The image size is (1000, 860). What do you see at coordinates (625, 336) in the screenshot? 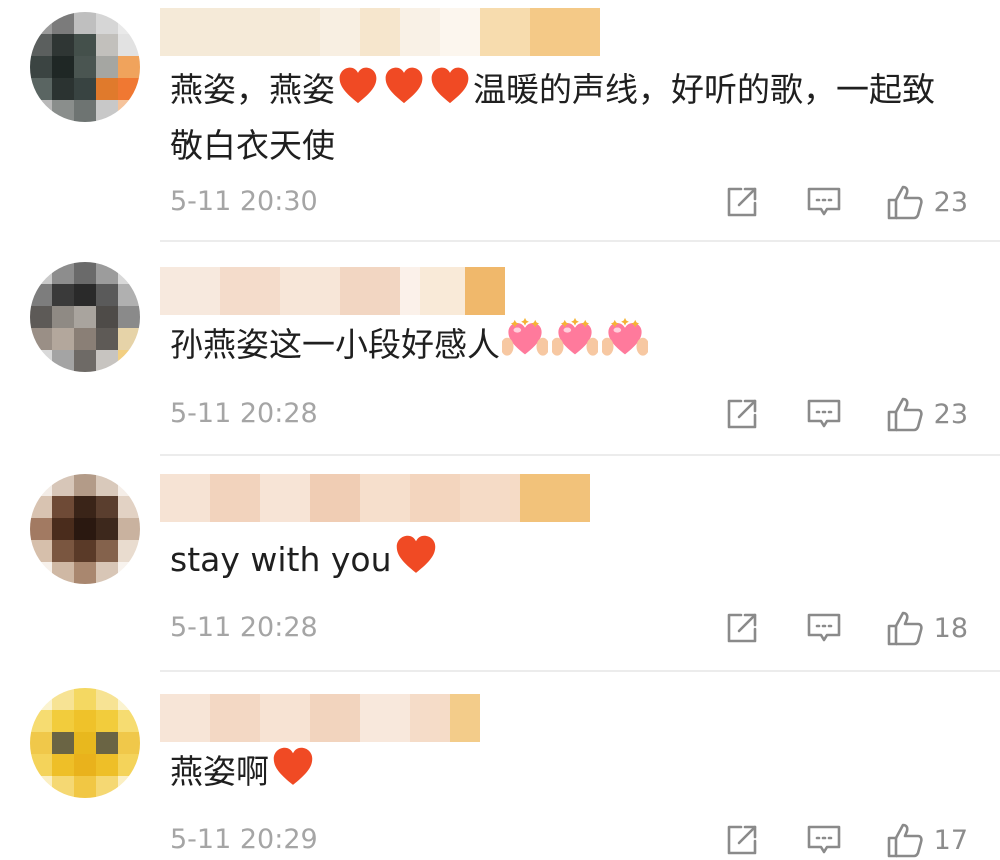
I see `heart-hands-icon` at bounding box center [625, 336].